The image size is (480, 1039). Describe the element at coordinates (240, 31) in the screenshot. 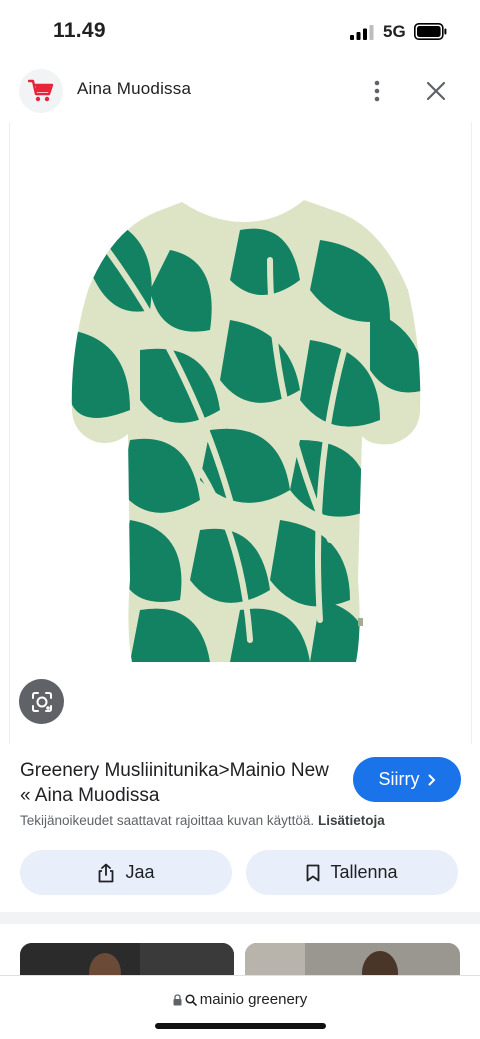

I see `status-bar: 11.49 5G` at that location.